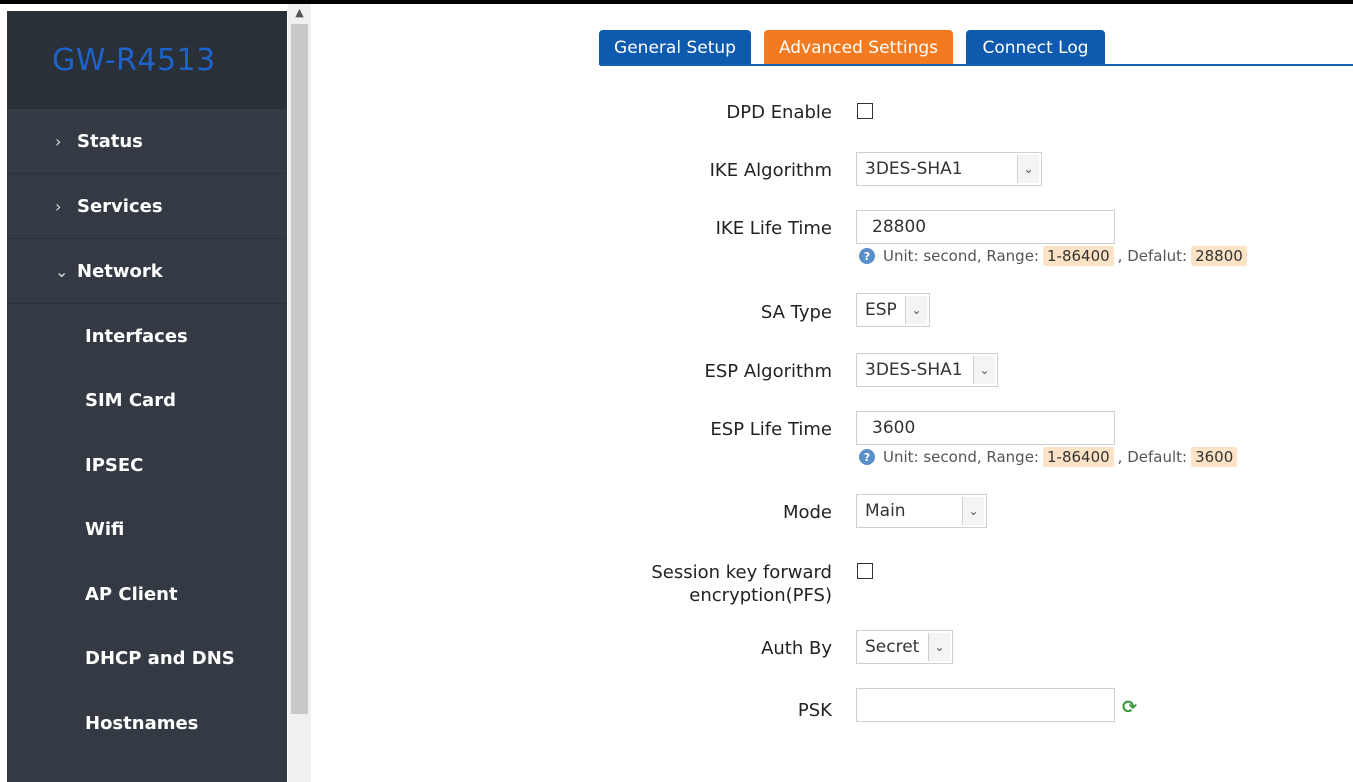 This screenshot has width=1353, height=782. I want to click on sidebar-item-label: SIM Card, so click(130, 401).